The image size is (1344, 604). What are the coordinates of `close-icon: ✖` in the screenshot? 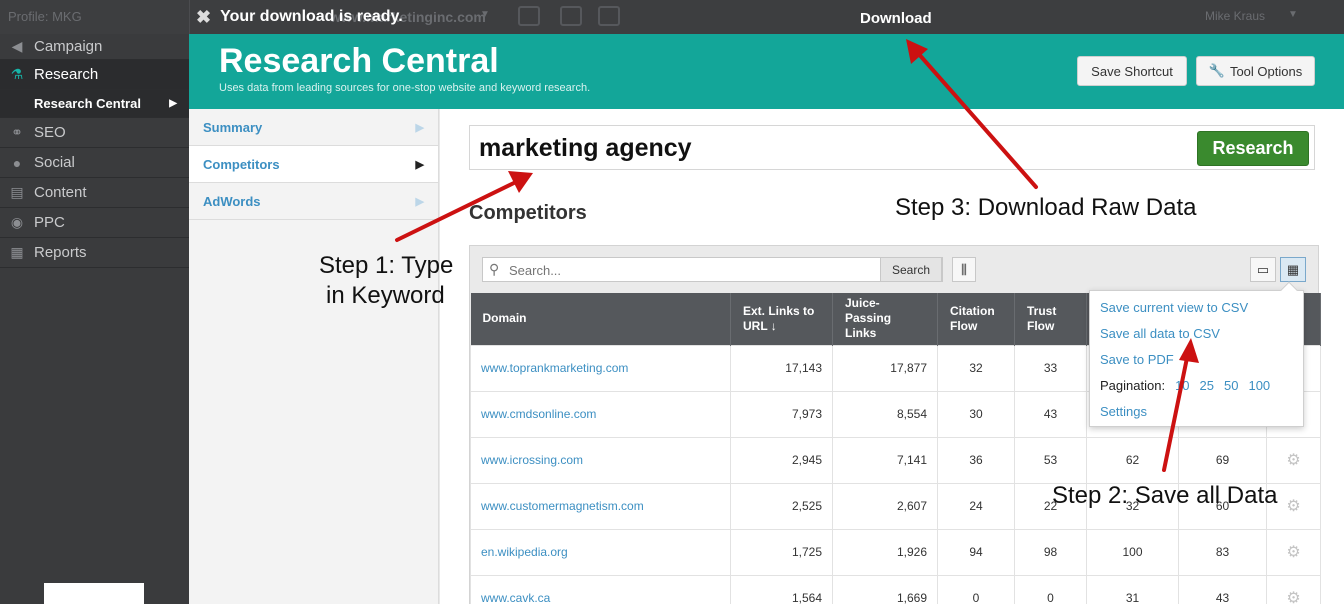 It's located at (203, 17).